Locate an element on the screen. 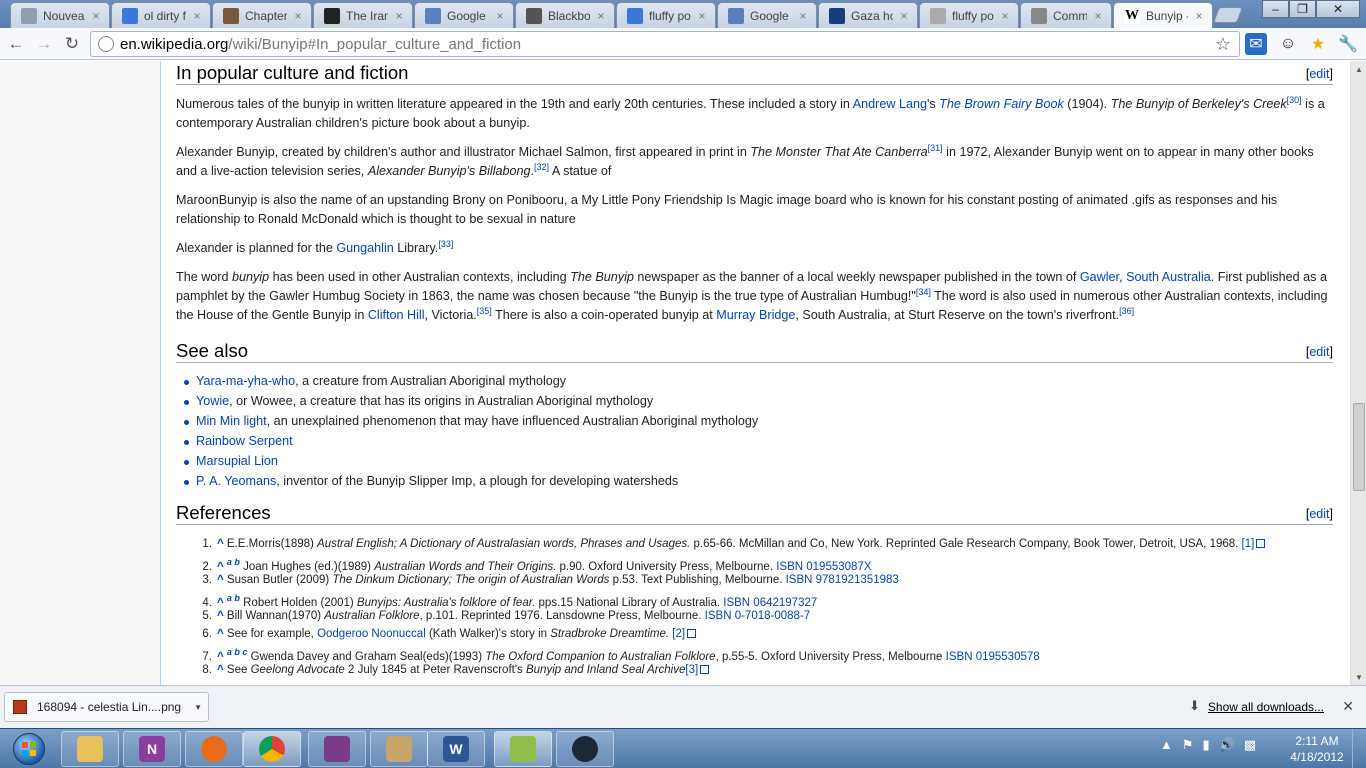 The height and width of the screenshot is (768, 1366). link-gungahlin: Gungahlin is located at coordinates (364, 248).